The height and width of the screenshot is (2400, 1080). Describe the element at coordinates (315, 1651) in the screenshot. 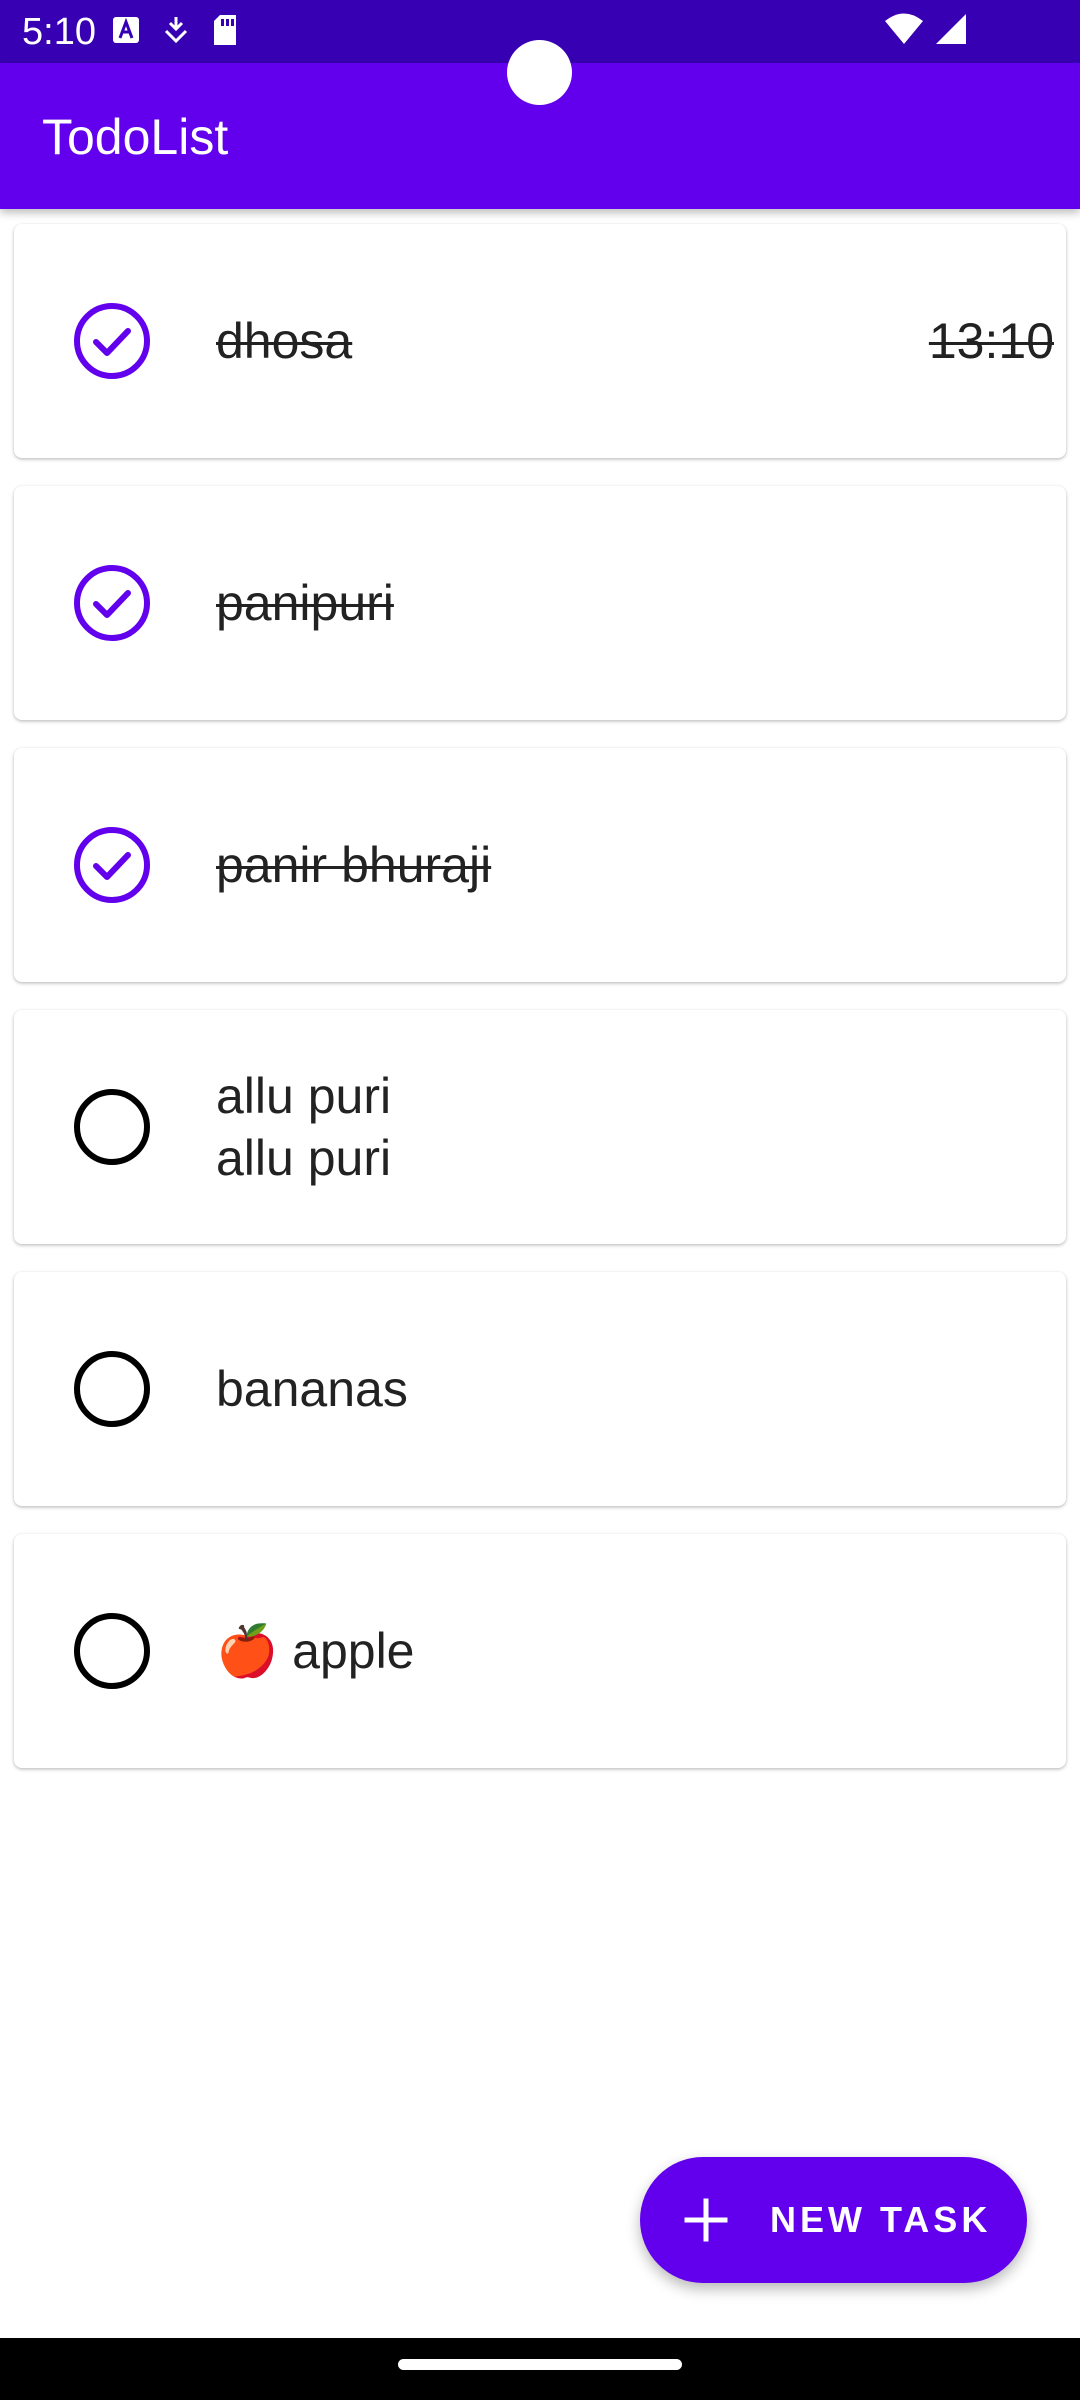

I see `task-title: 🍎 apple` at that location.